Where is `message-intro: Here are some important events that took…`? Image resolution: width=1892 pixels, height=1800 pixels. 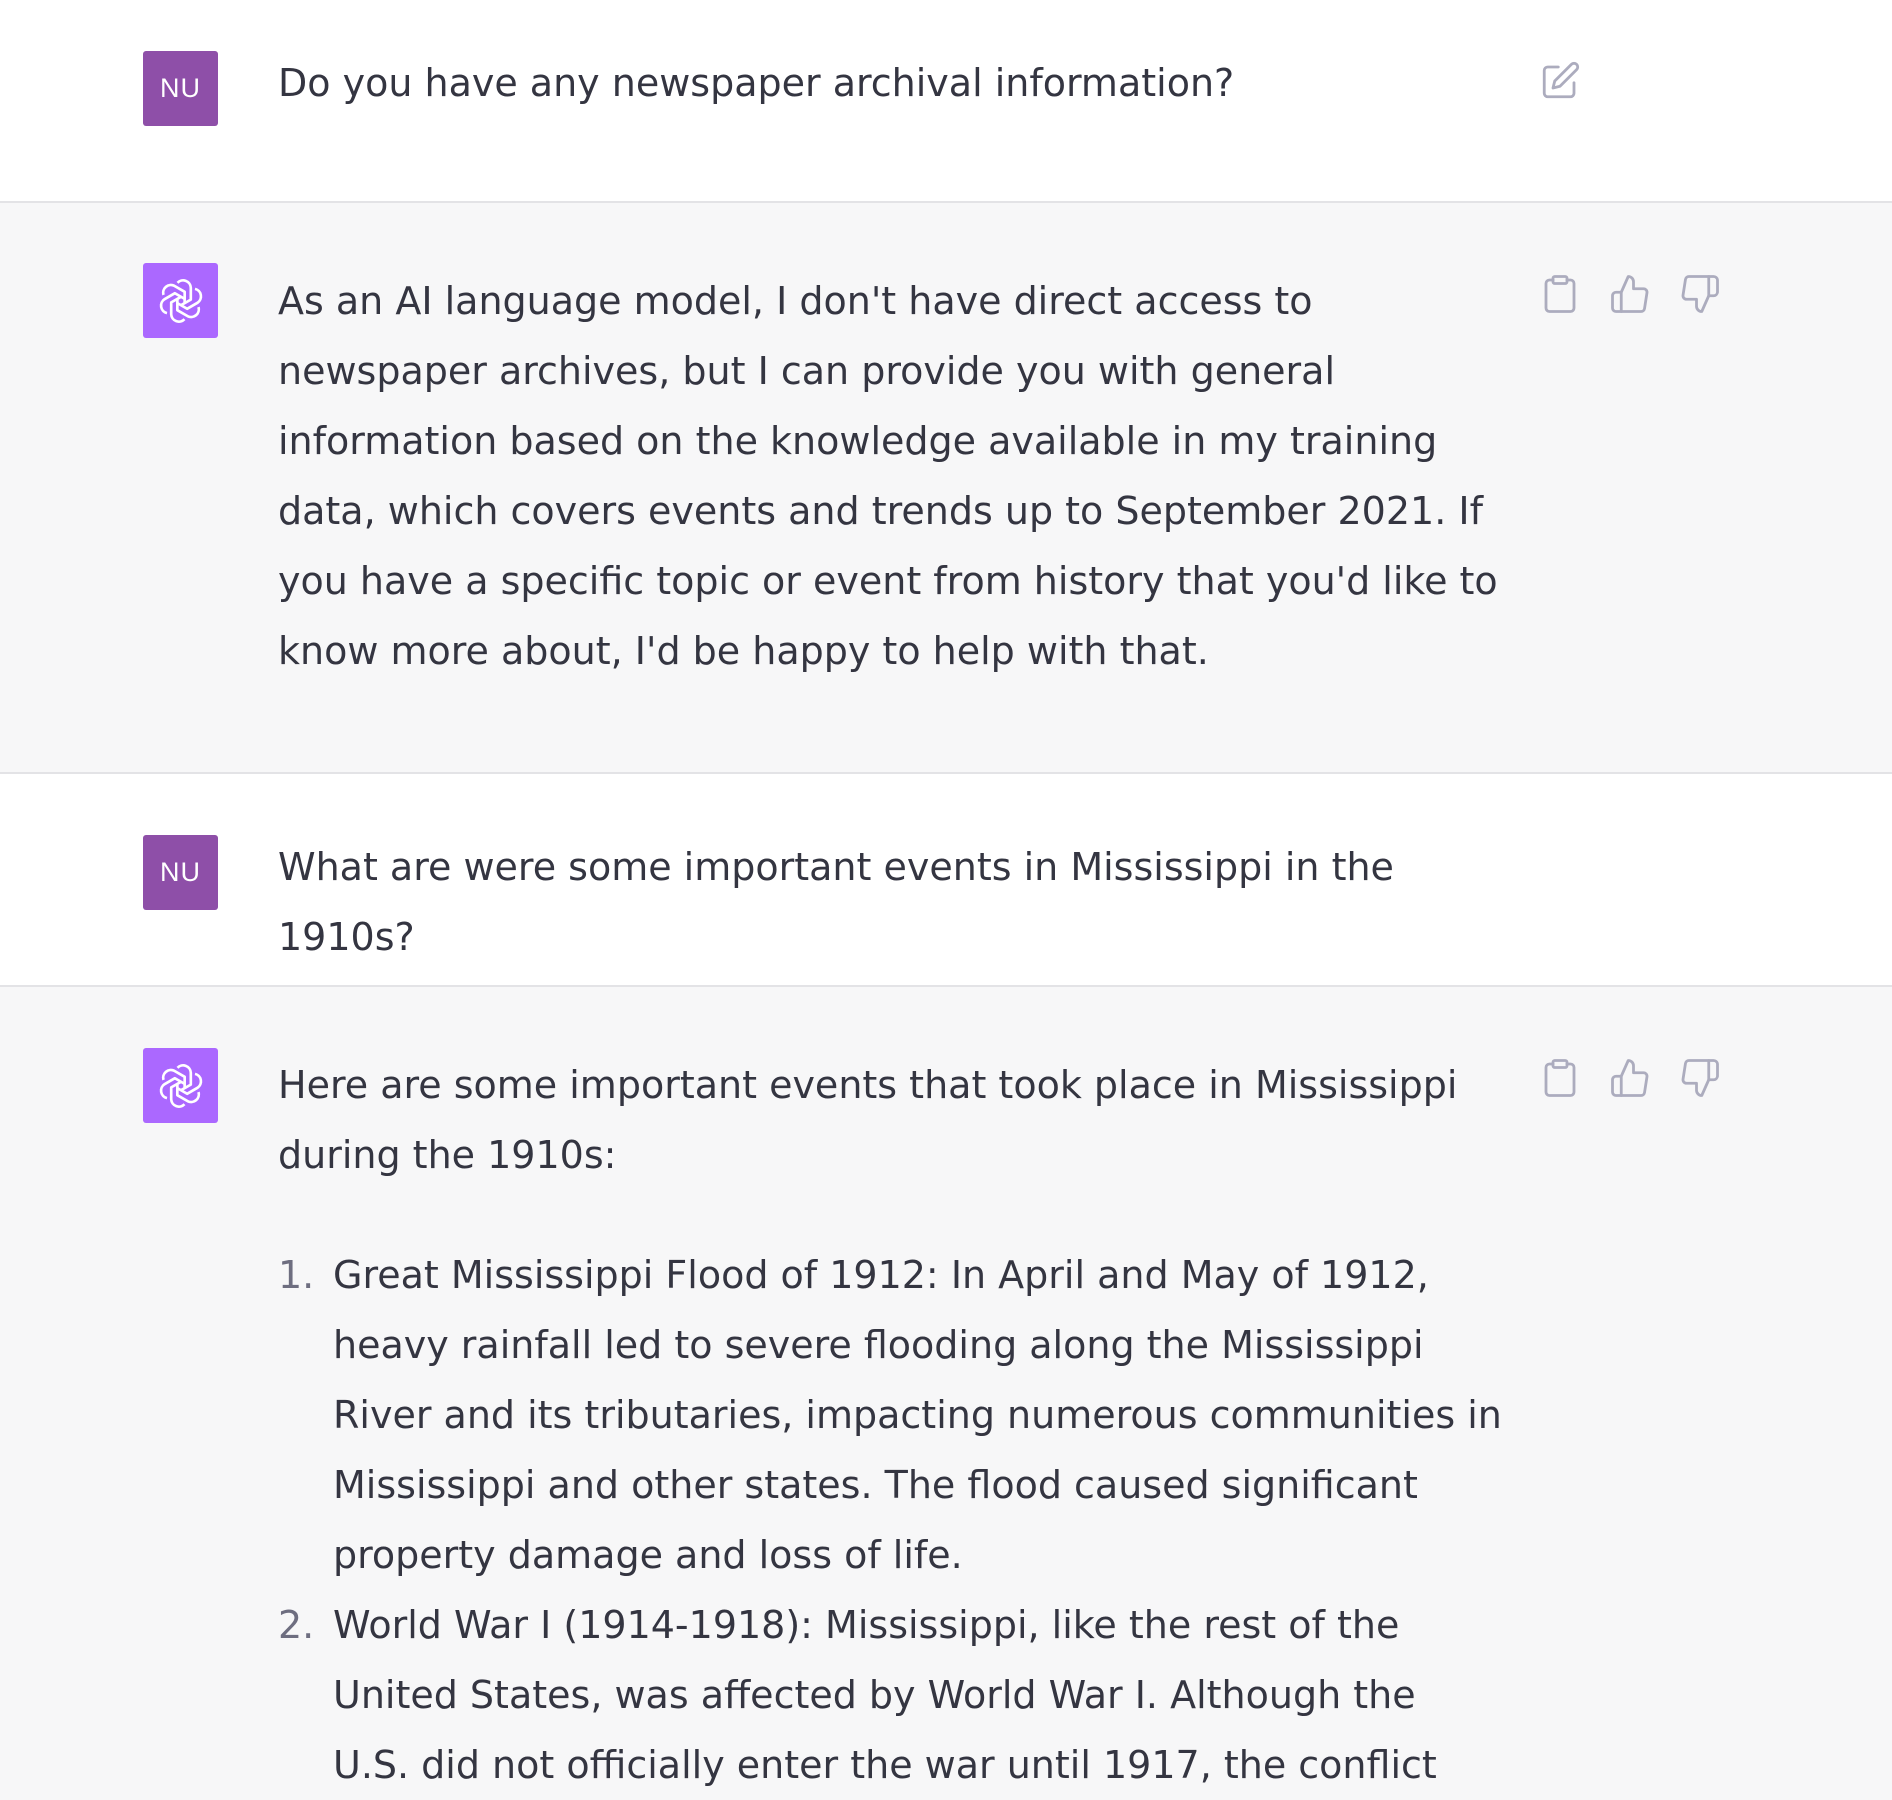 message-intro: Here are some important events that took… is located at coordinates (868, 1120).